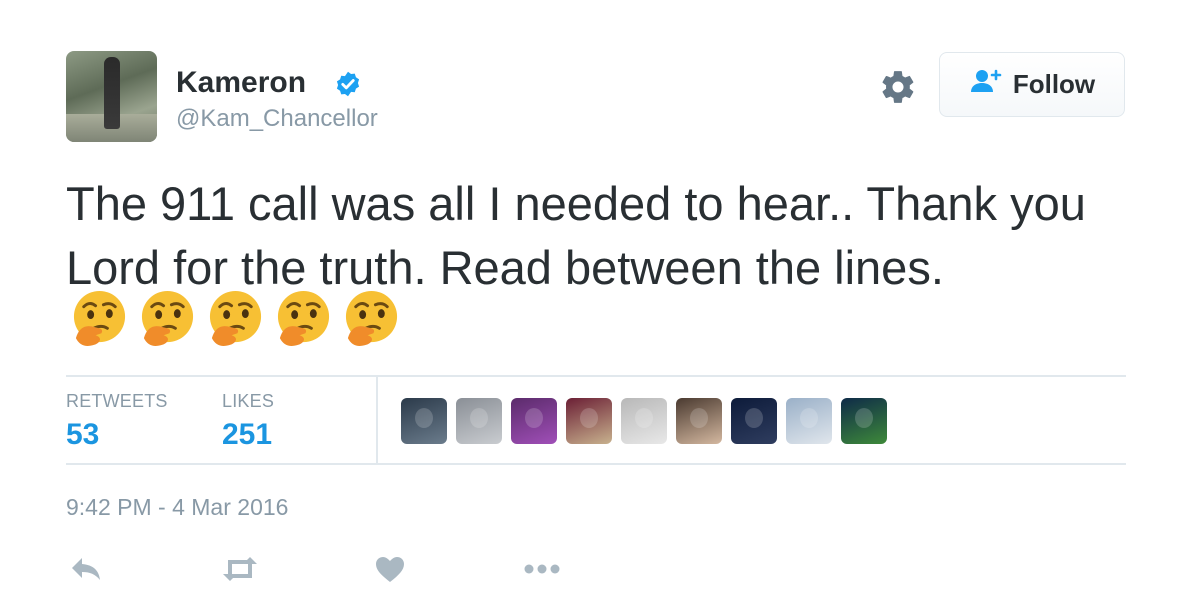  Describe the element at coordinates (596, 464) in the screenshot. I see `stats-bottom-divider` at that location.